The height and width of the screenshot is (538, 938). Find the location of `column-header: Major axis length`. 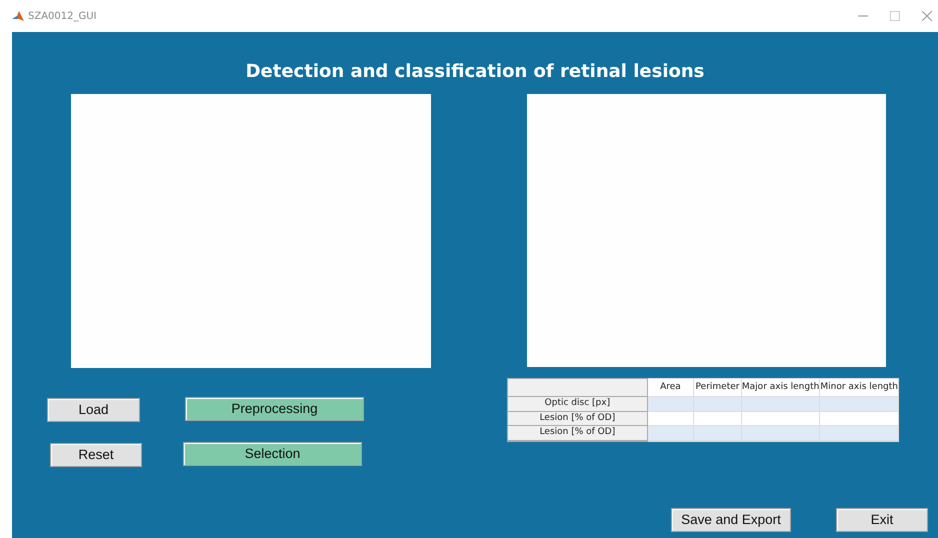

column-header: Major axis length is located at coordinates (780, 387).